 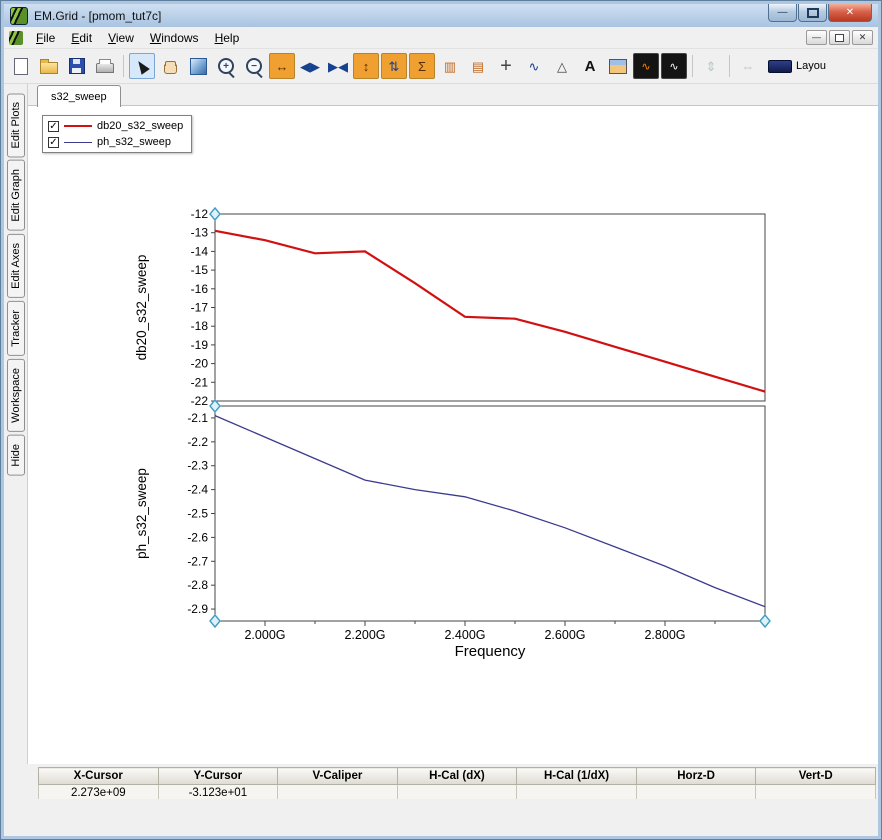 I want to click on text-annotation-icon: A, so click(x=590, y=66).